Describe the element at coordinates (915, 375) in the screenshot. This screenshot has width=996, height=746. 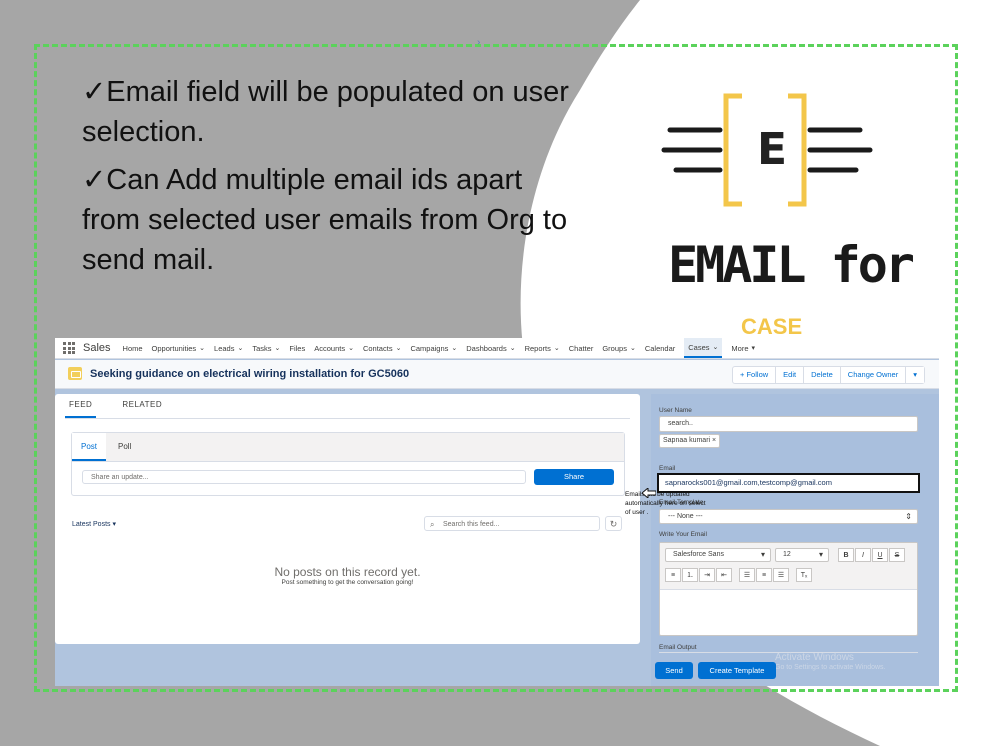
I see `more-actions-icon: ▾` at that location.